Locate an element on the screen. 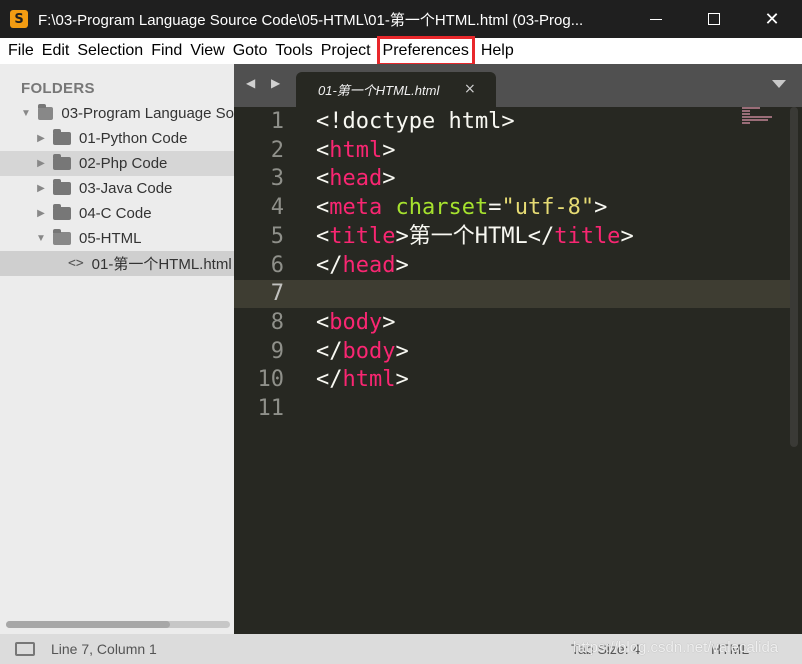 The height and width of the screenshot is (664, 802). minimize-button is located at coordinates (656, 19).